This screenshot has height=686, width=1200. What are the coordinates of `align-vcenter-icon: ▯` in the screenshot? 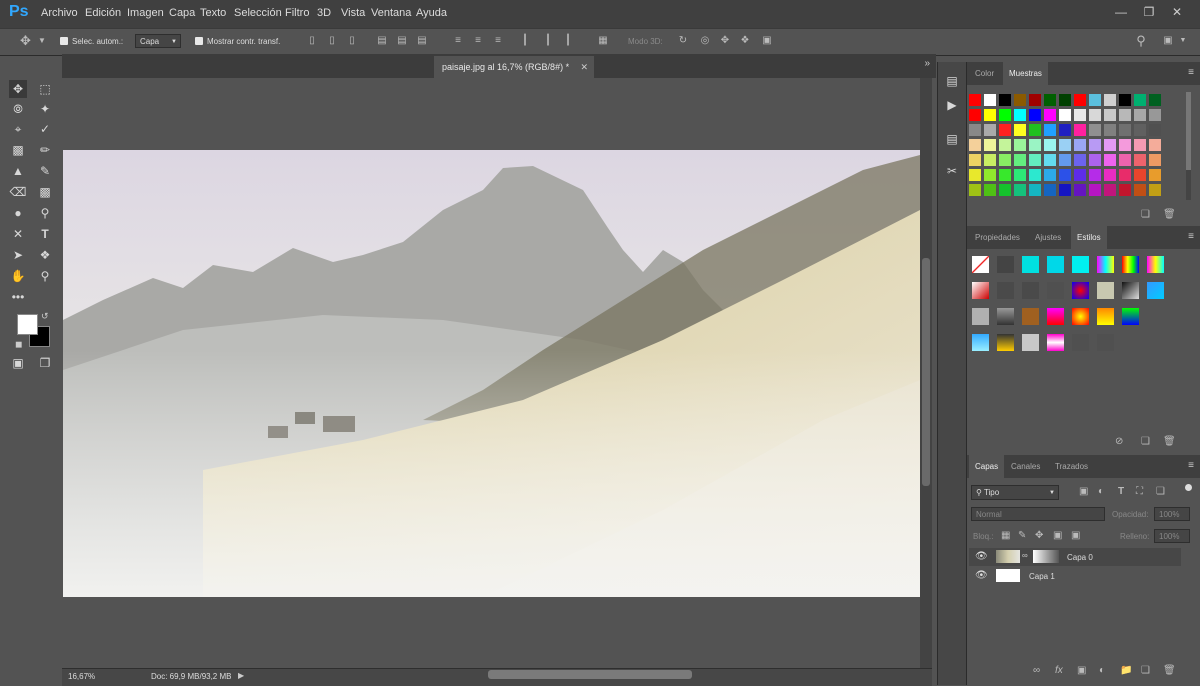 It's located at (332, 41).